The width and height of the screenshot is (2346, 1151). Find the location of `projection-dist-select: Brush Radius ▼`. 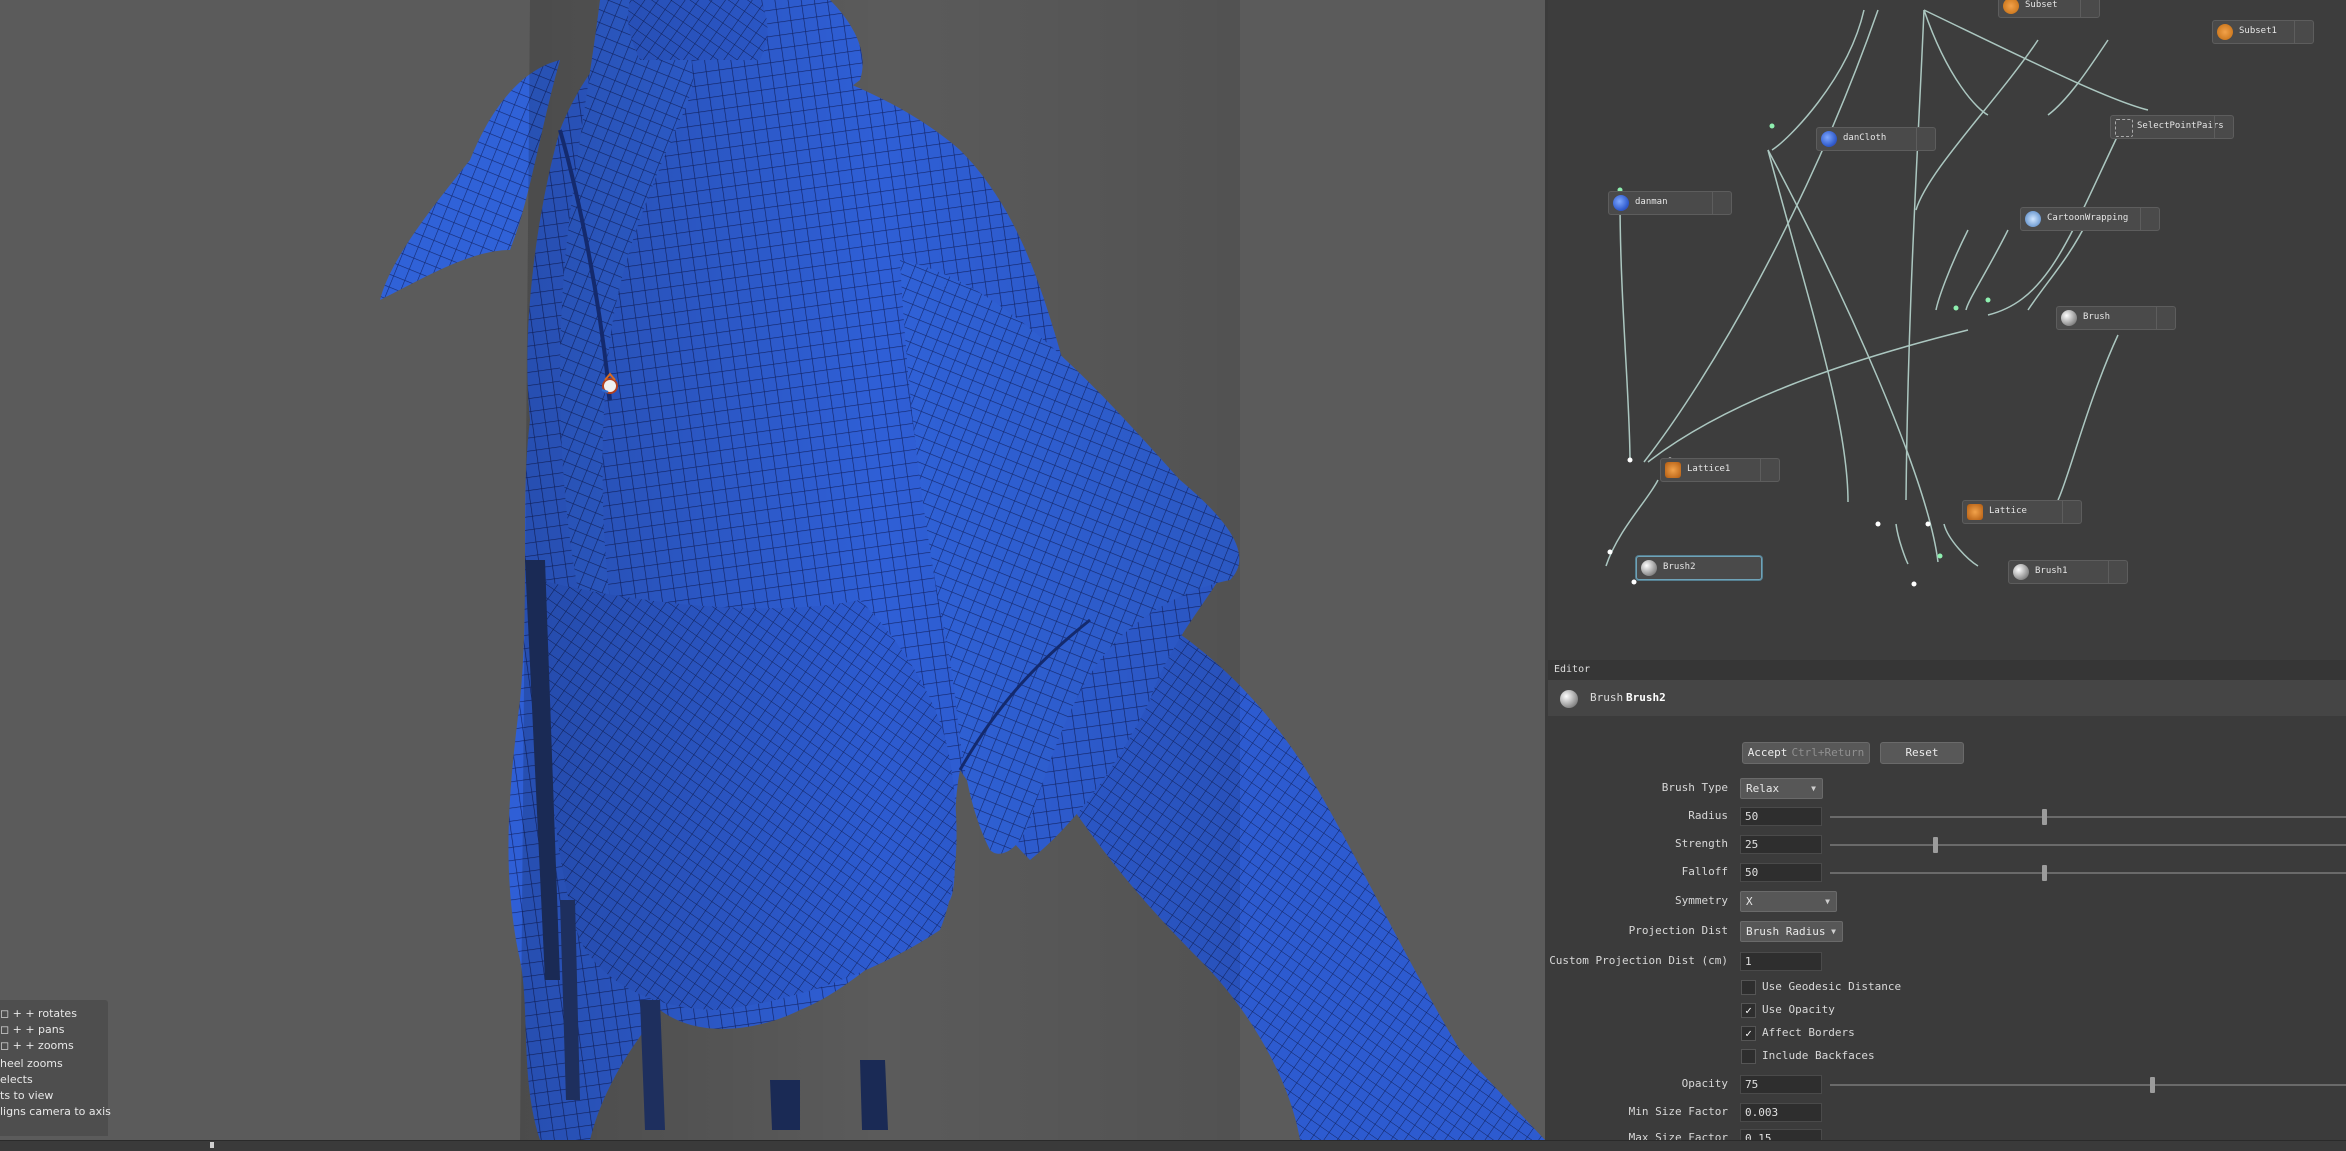

projection-dist-select: Brush Radius ▼ is located at coordinates (1791, 931).